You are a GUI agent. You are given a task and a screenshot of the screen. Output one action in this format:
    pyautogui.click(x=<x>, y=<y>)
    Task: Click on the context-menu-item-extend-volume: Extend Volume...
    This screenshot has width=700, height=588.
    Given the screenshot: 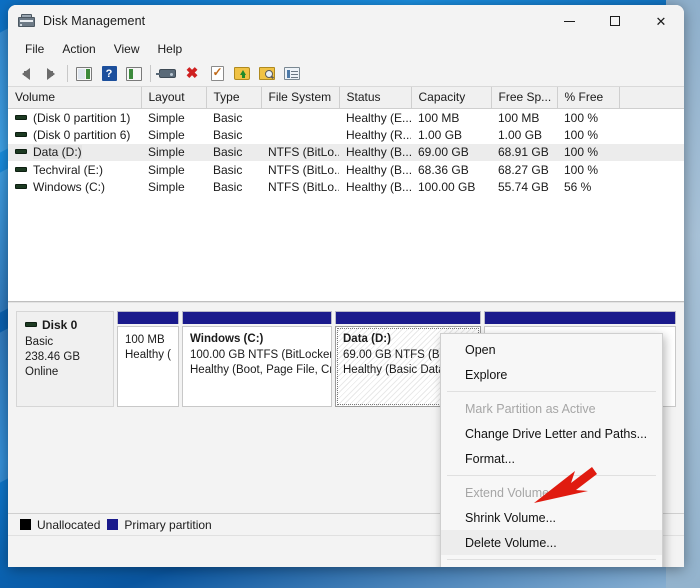 What is the action you would take?
    pyautogui.click(x=512, y=492)
    